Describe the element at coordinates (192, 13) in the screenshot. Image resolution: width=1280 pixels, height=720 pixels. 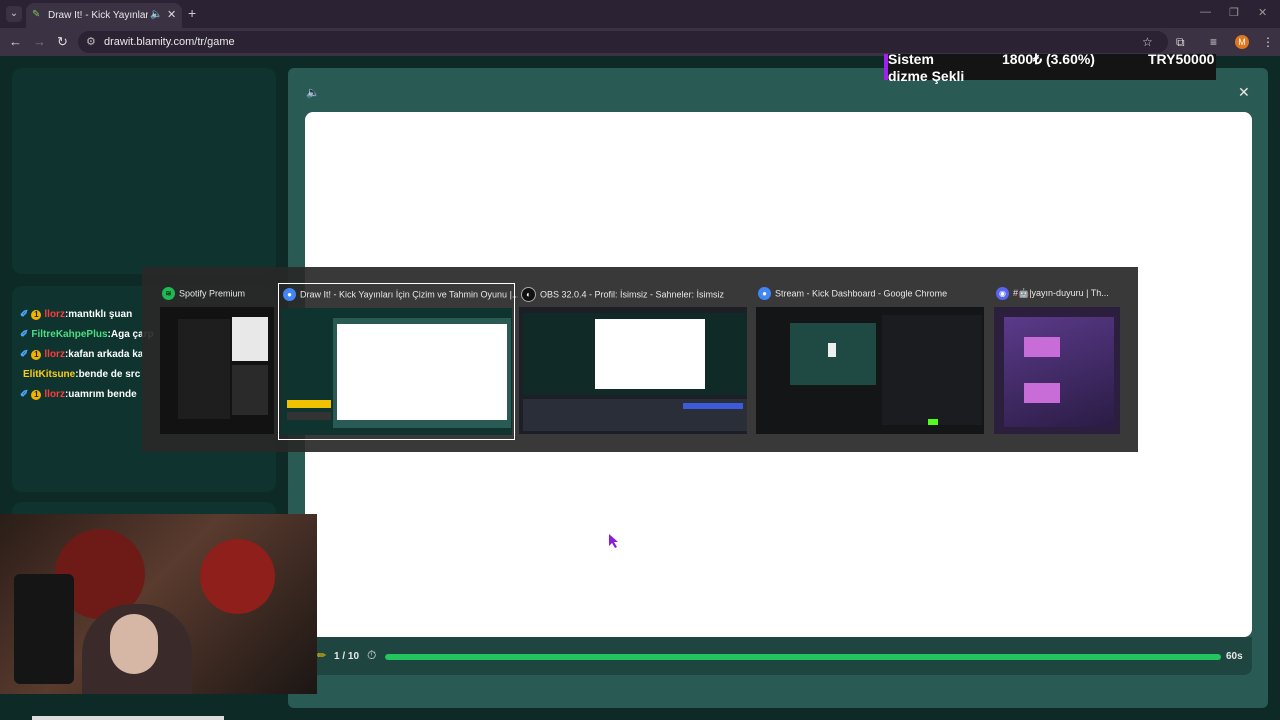
I see `new-tab-button: +` at that location.